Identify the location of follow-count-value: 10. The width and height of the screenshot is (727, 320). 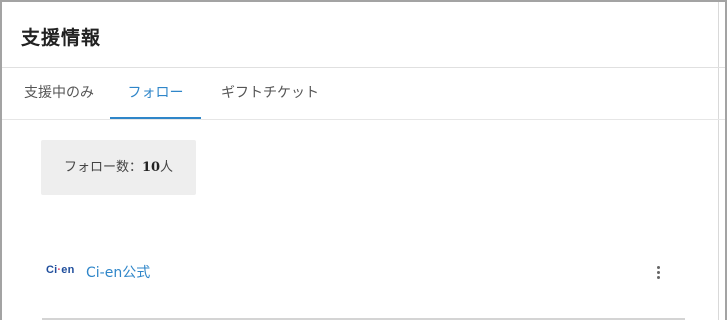
(151, 167).